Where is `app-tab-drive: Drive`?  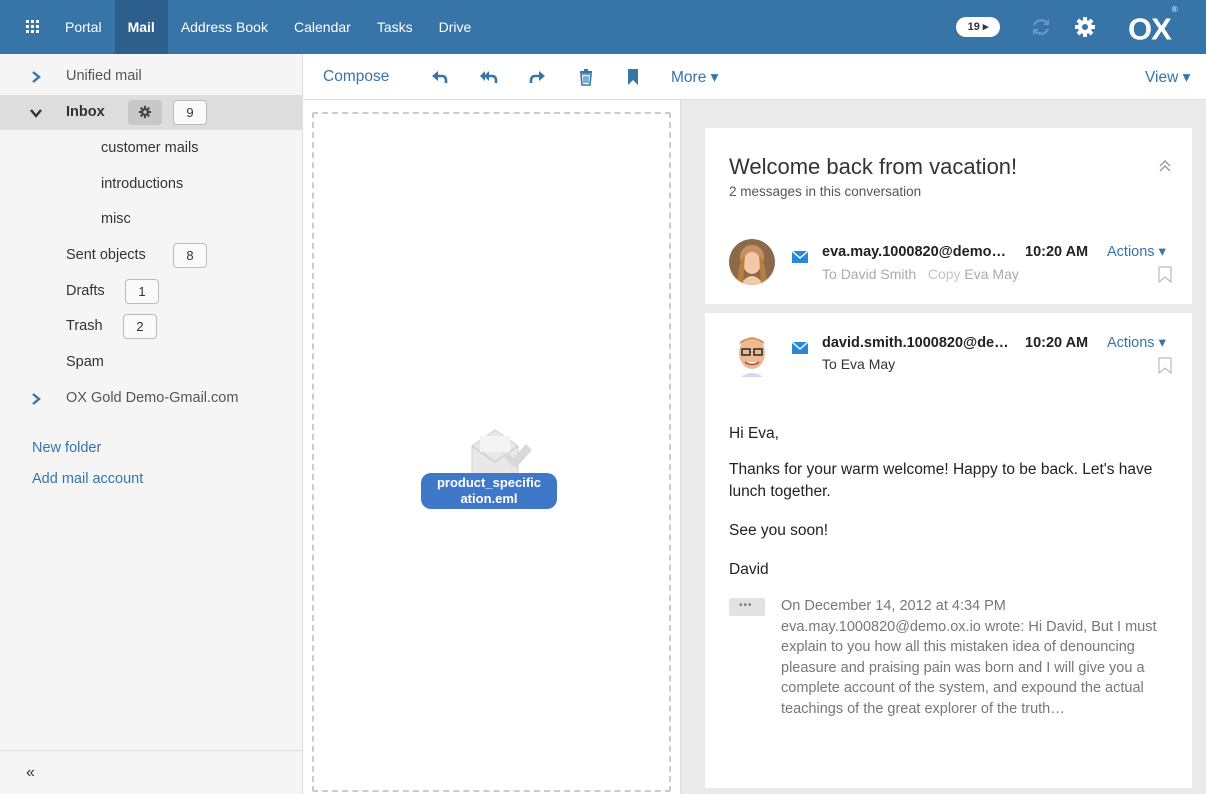 app-tab-drive: Drive is located at coordinates (455, 27).